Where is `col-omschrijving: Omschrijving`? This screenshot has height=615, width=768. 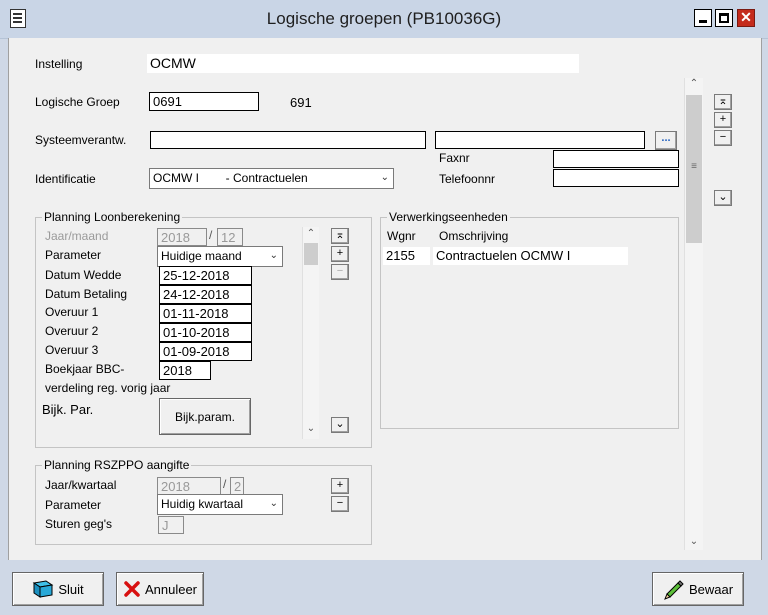
col-omschrijving: Omschrijving is located at coordinates (474, 236).